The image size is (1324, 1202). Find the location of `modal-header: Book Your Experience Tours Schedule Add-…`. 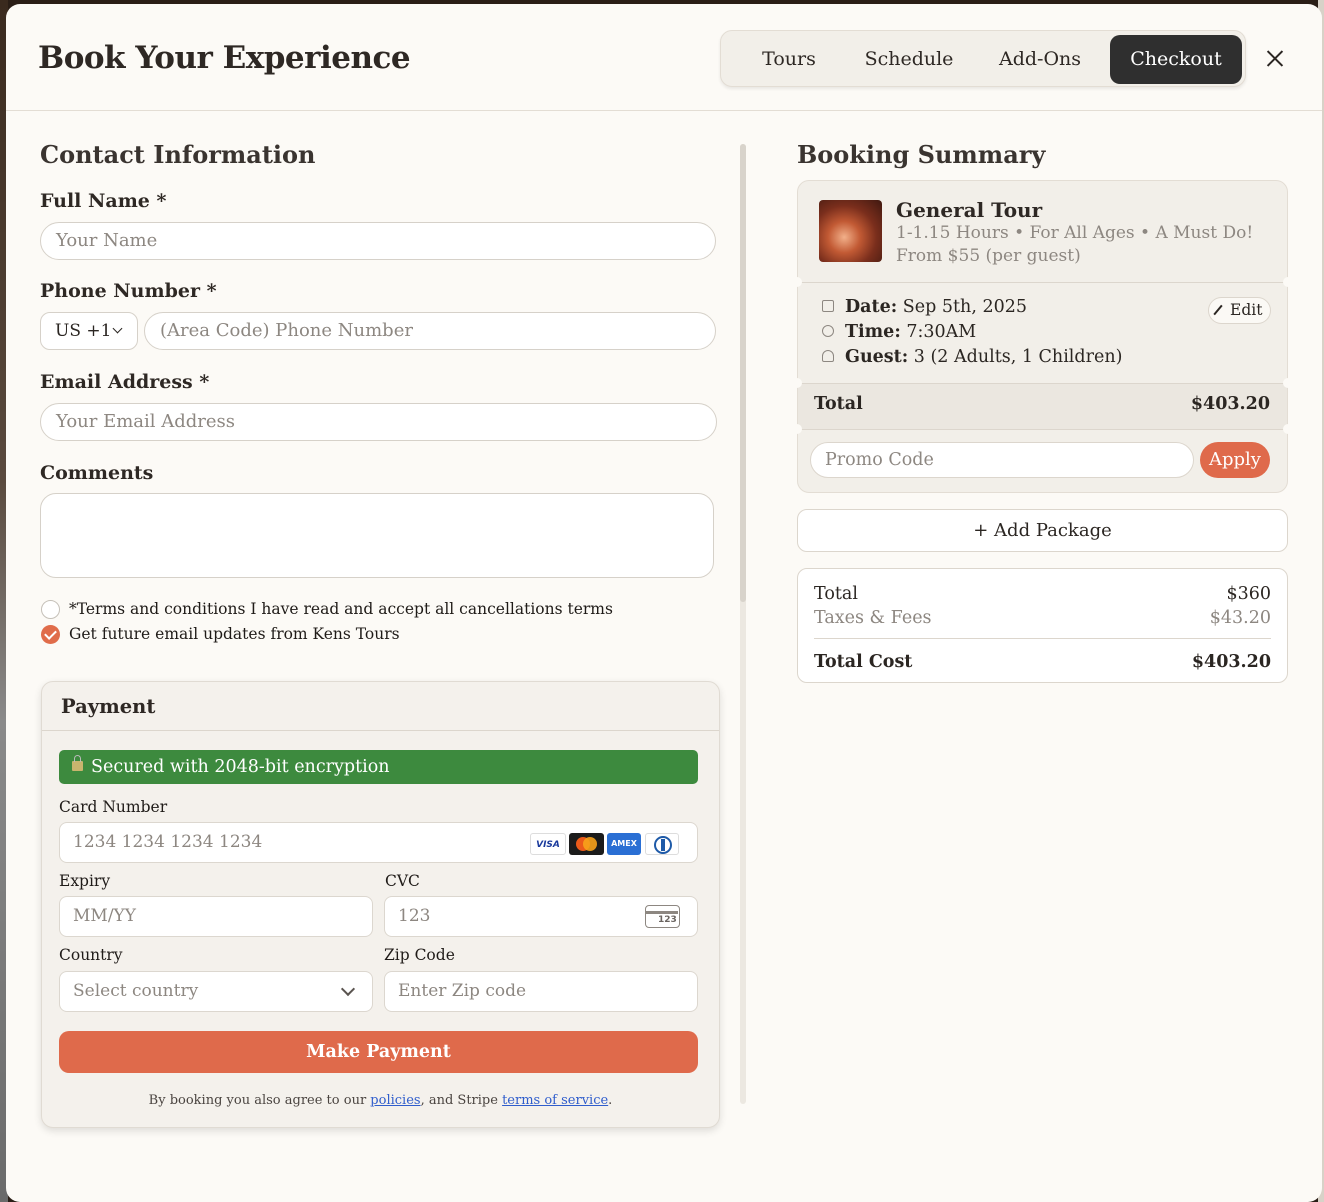

modal-header: Book Your Experience Tours Schedule Add-… is located at coordinates (664, 57).